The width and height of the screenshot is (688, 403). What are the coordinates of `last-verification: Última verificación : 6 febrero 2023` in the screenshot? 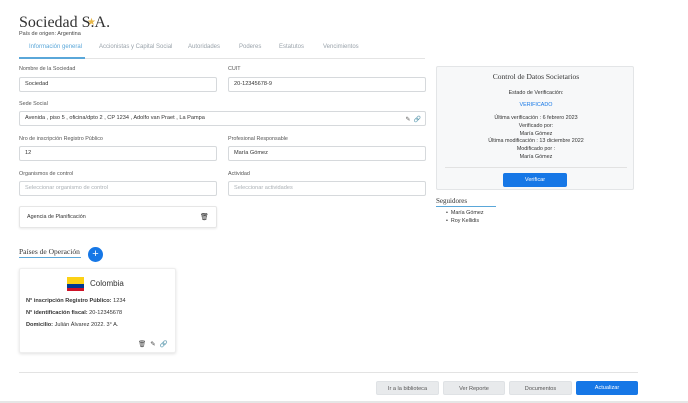 It's located at (536, 118).